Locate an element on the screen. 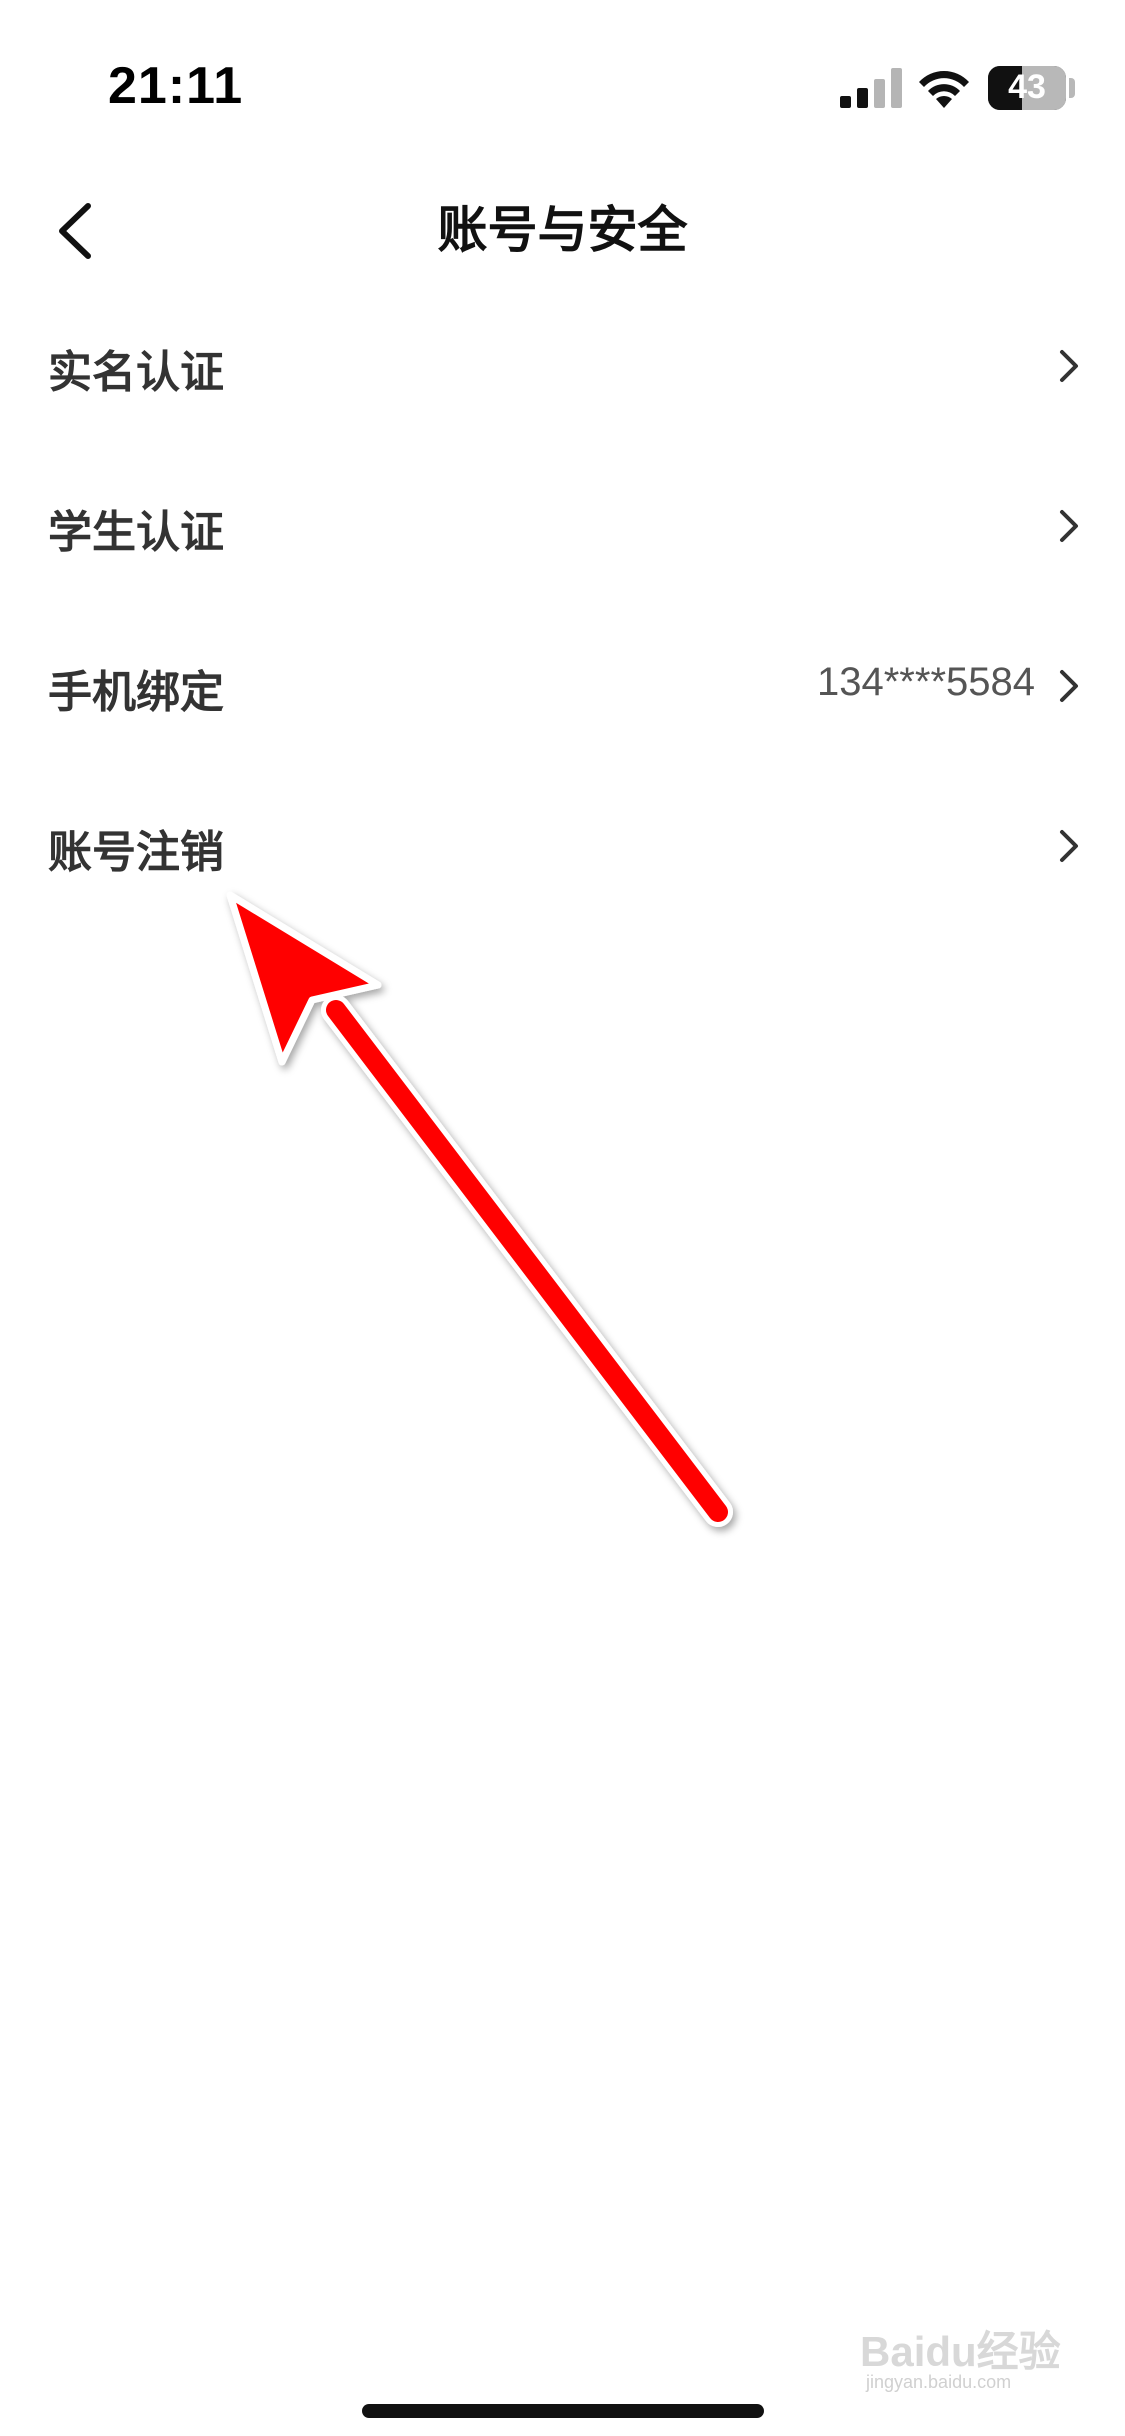 This screenshot has height=2436, width=1125. item-label: 手机绑定 is located at coordinates (136, 692).